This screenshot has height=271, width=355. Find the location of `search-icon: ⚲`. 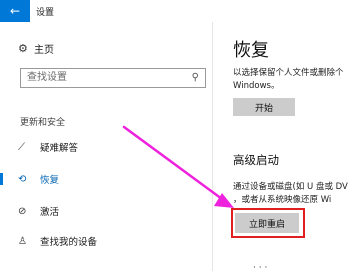

search-icon: ⚲ is located at coordinates (195, 77).